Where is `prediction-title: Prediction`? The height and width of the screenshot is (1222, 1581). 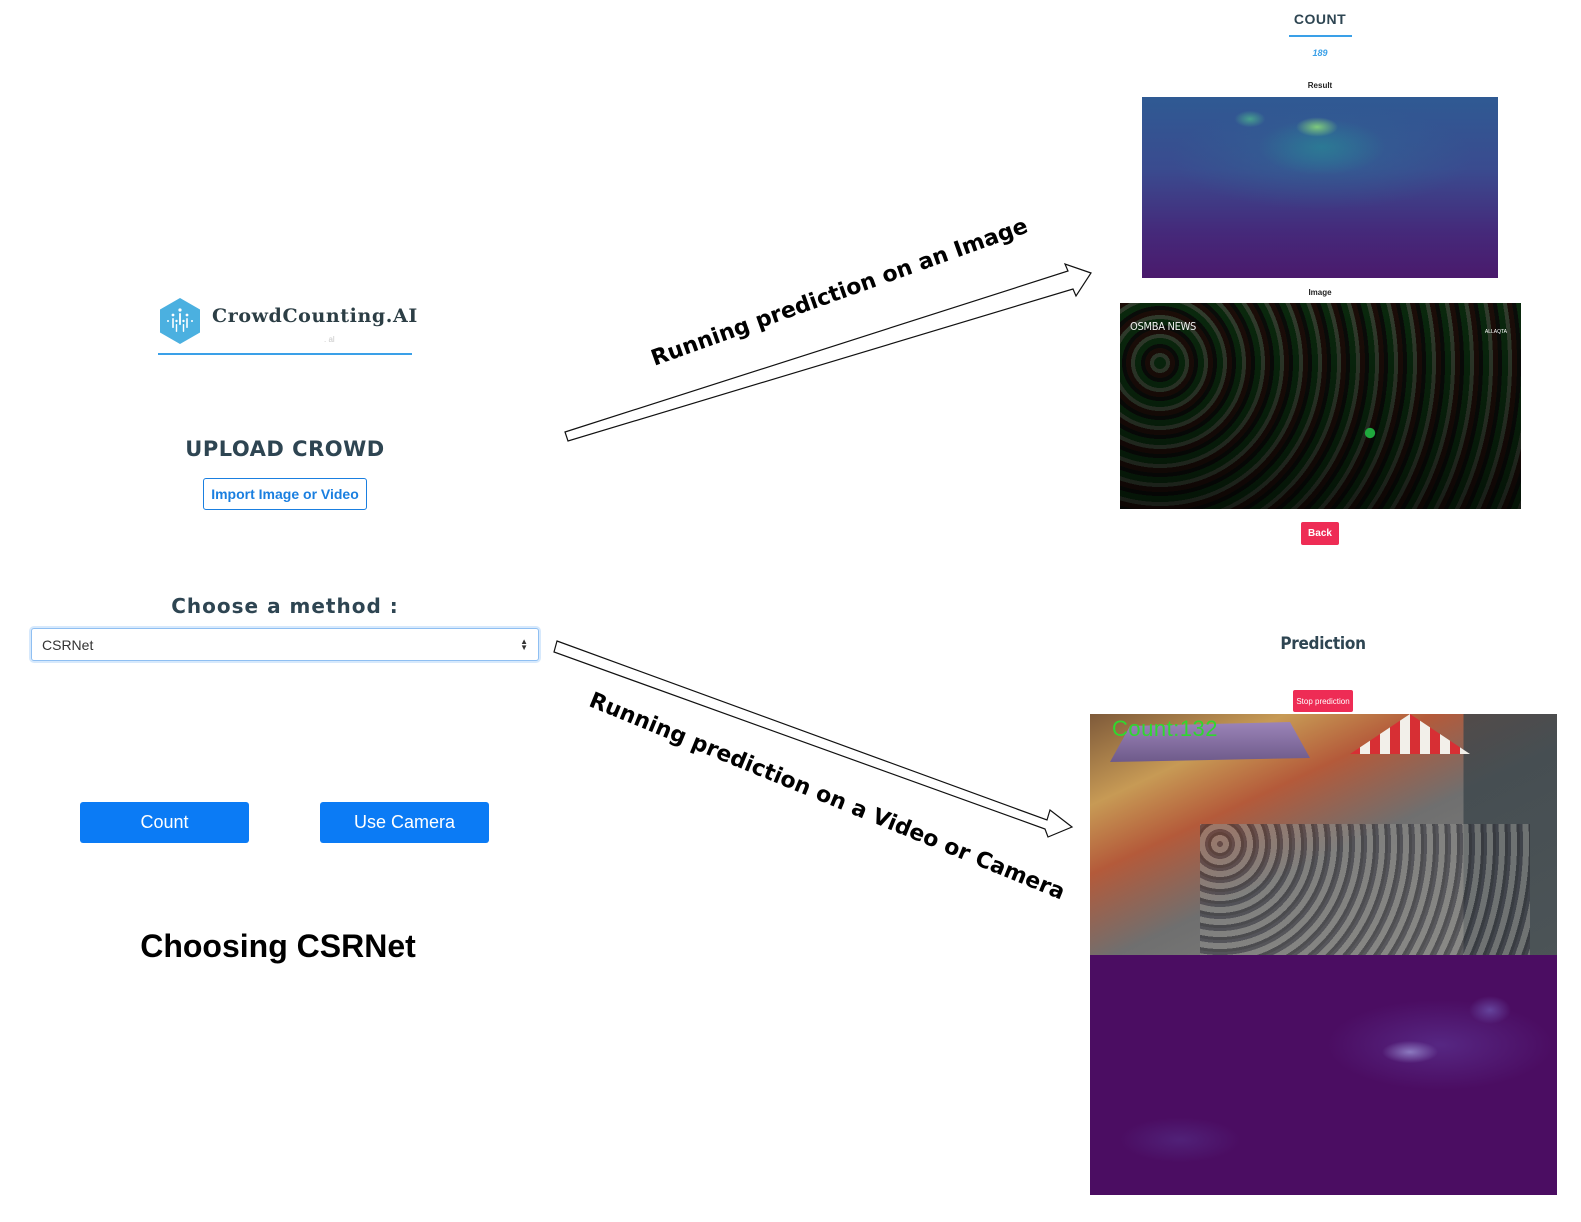 prediction-title: Prediction is located at coordinates (1323, 644).